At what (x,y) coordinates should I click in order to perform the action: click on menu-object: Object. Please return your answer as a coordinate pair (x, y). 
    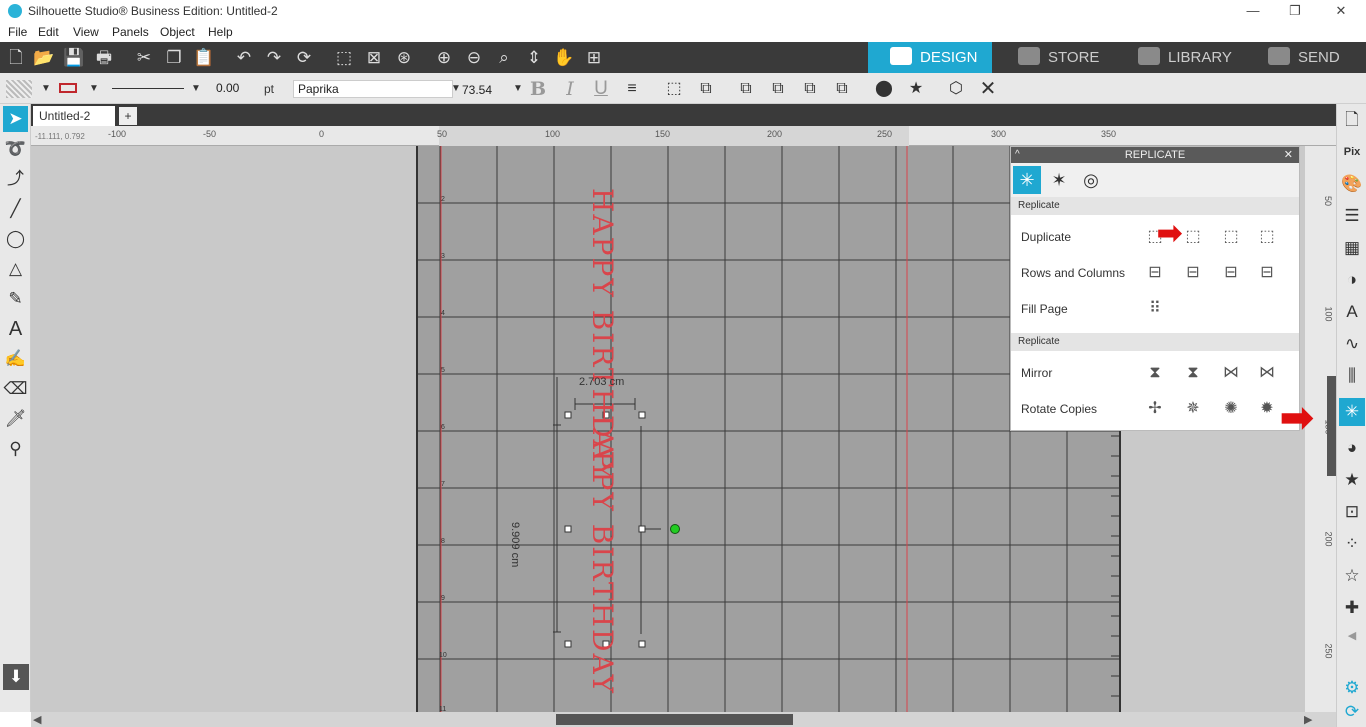
    Looking at the image, I should click on (177, 32).